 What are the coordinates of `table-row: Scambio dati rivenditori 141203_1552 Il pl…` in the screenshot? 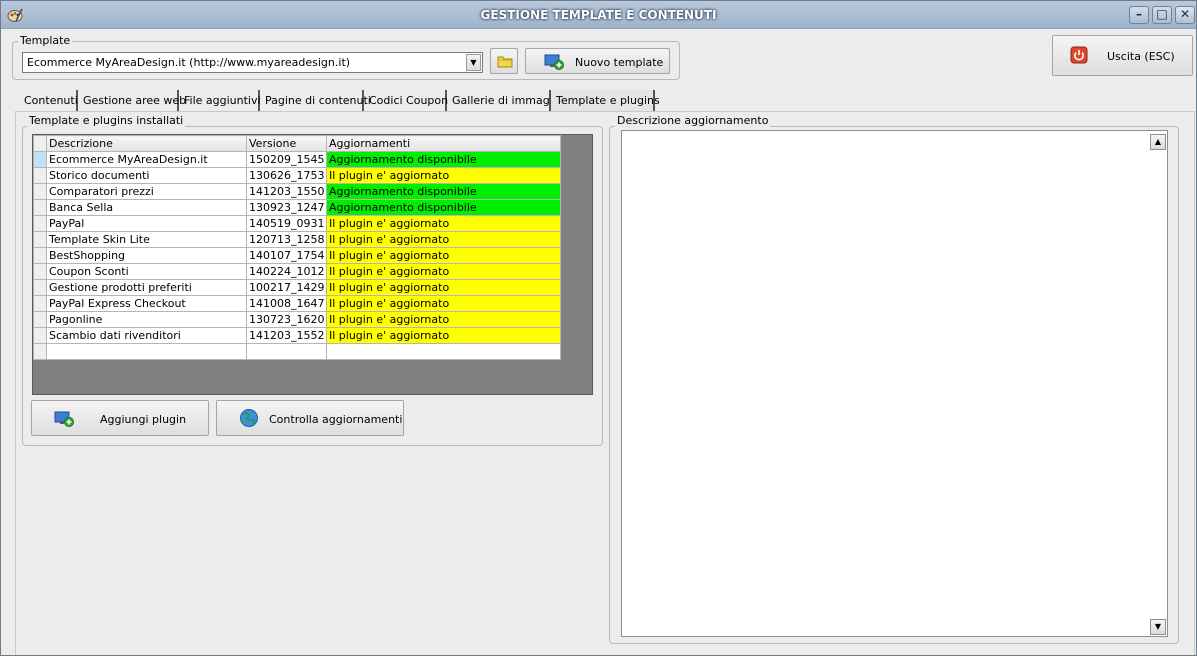 It's located at (297, 335).